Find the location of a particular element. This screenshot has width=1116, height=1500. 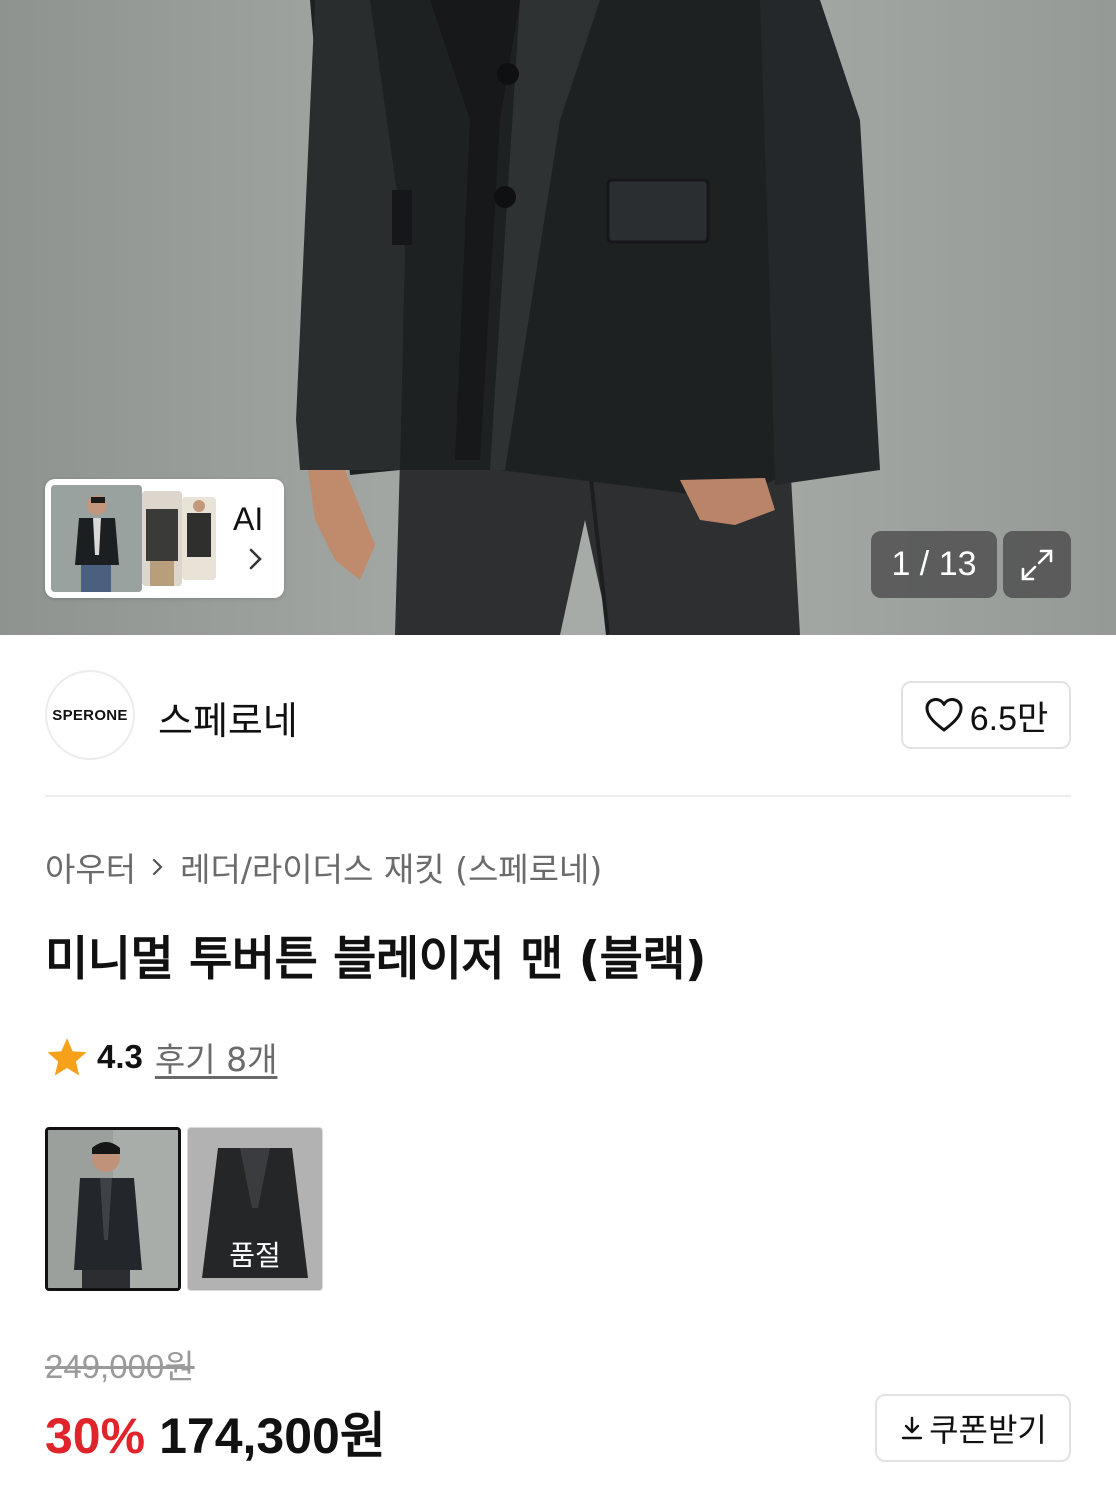

coupon-label: 쿠폰받기 is located at coordinates (988, 1430).